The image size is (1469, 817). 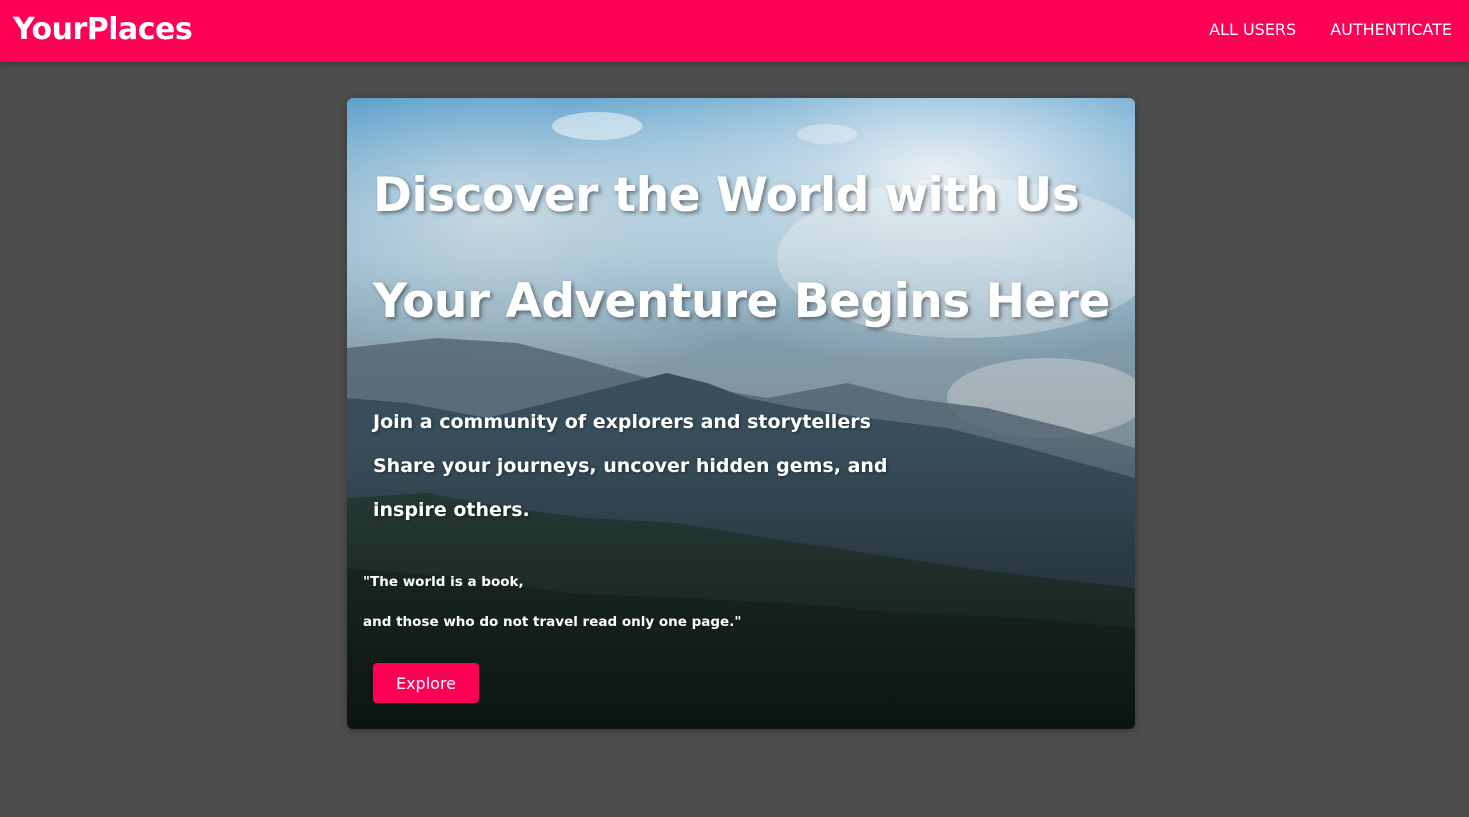 I want to click on hero-title-line-1: Discover the World with Us, so click(x=726, y=195).